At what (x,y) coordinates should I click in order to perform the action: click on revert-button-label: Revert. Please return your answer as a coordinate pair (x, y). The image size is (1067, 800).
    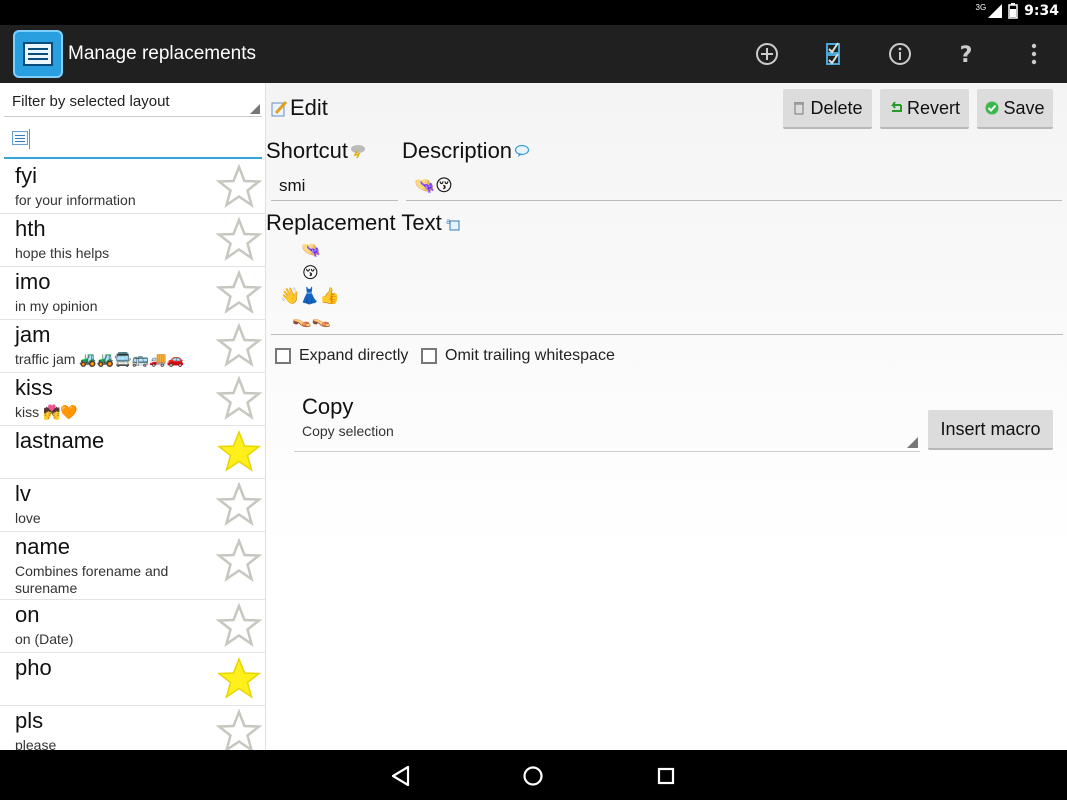
    Looking at the image, I should click on (933, 107).